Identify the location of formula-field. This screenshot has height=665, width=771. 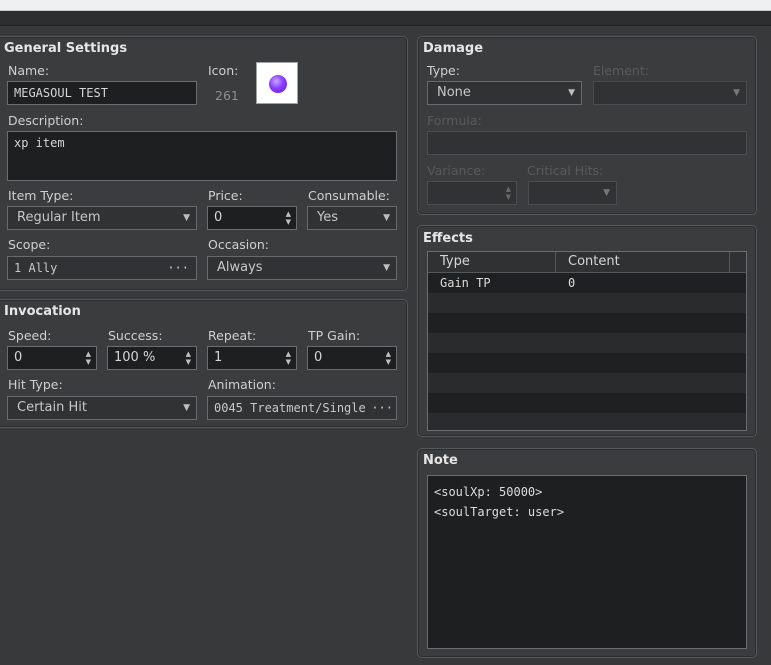
(587, 143).